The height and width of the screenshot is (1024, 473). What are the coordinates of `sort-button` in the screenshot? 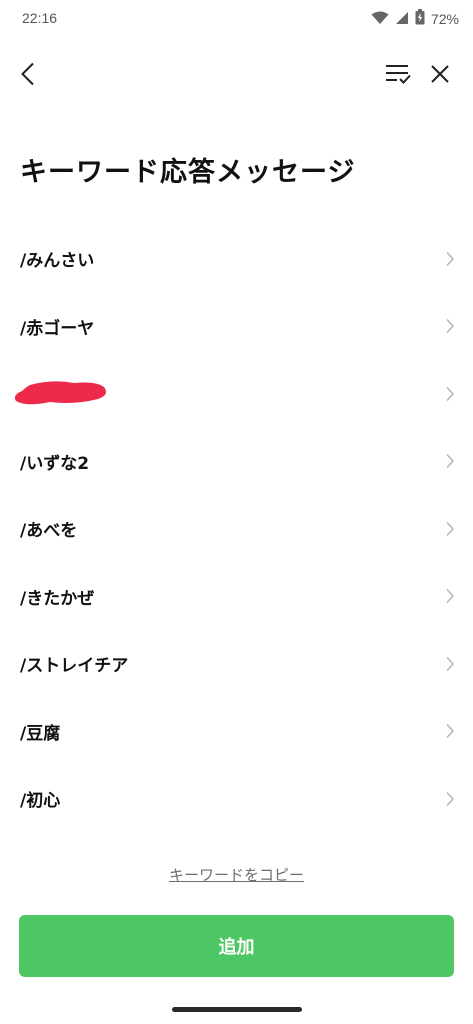 It's located at (398, 76).